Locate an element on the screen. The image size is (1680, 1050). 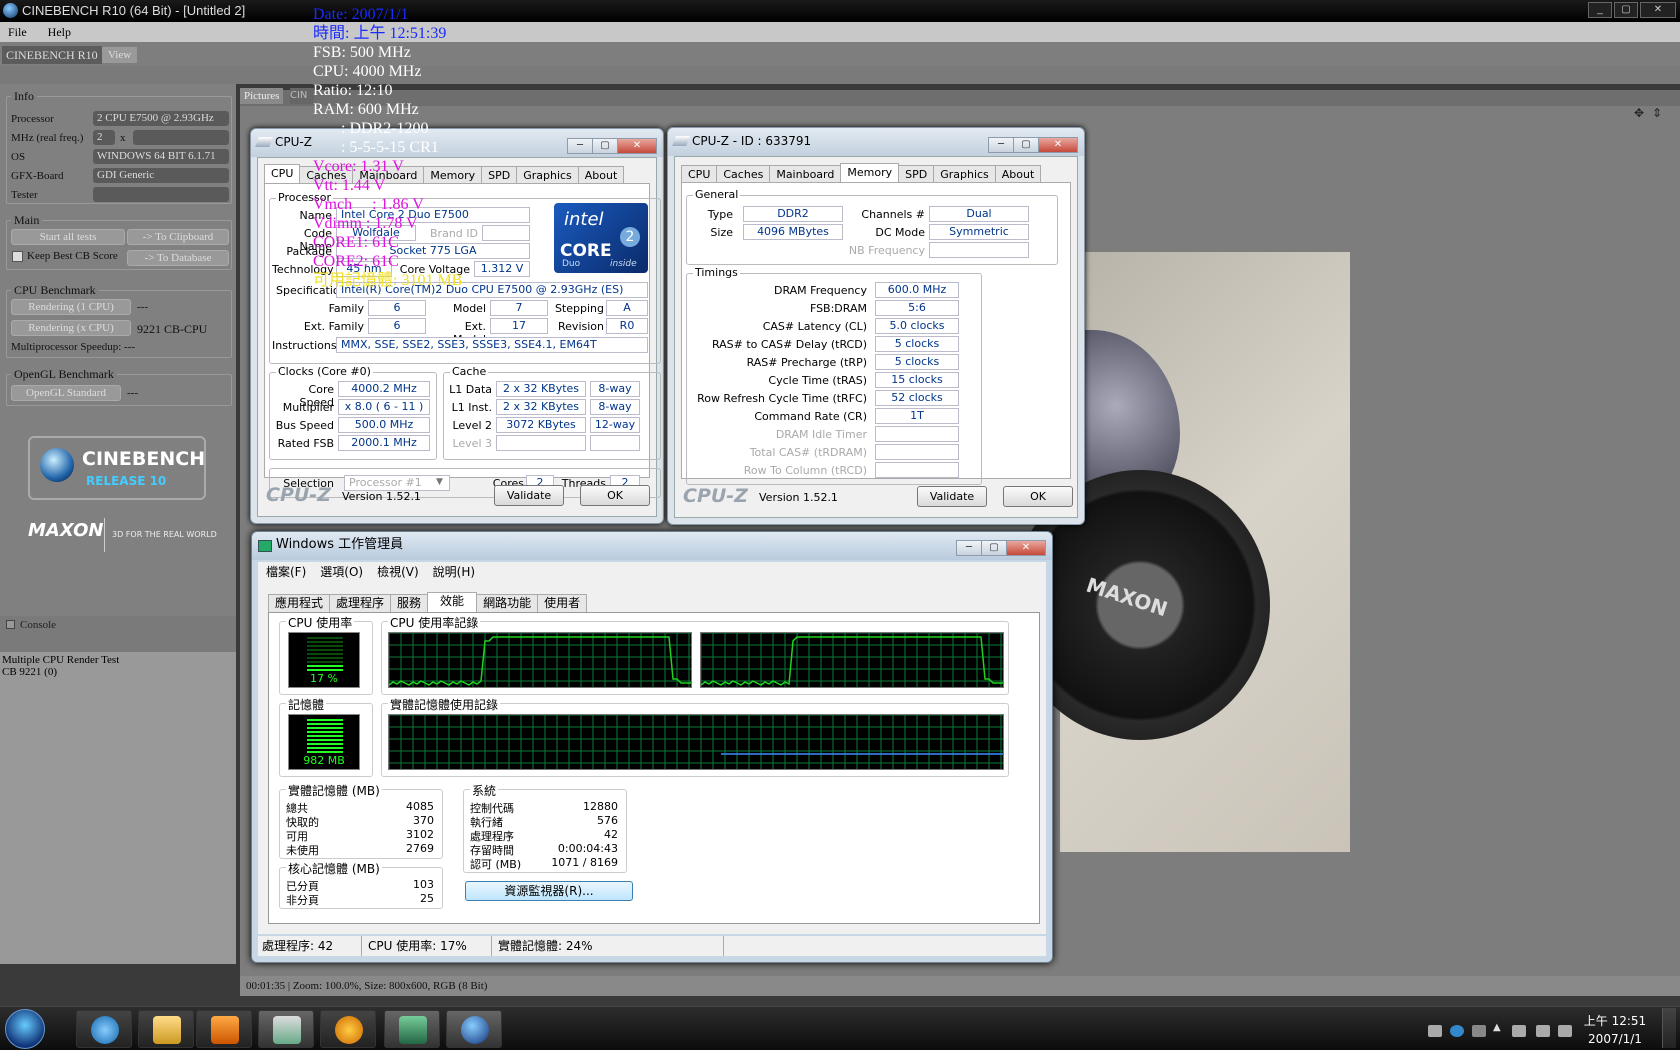
tab-view: View is located at coordinates (120, 55).